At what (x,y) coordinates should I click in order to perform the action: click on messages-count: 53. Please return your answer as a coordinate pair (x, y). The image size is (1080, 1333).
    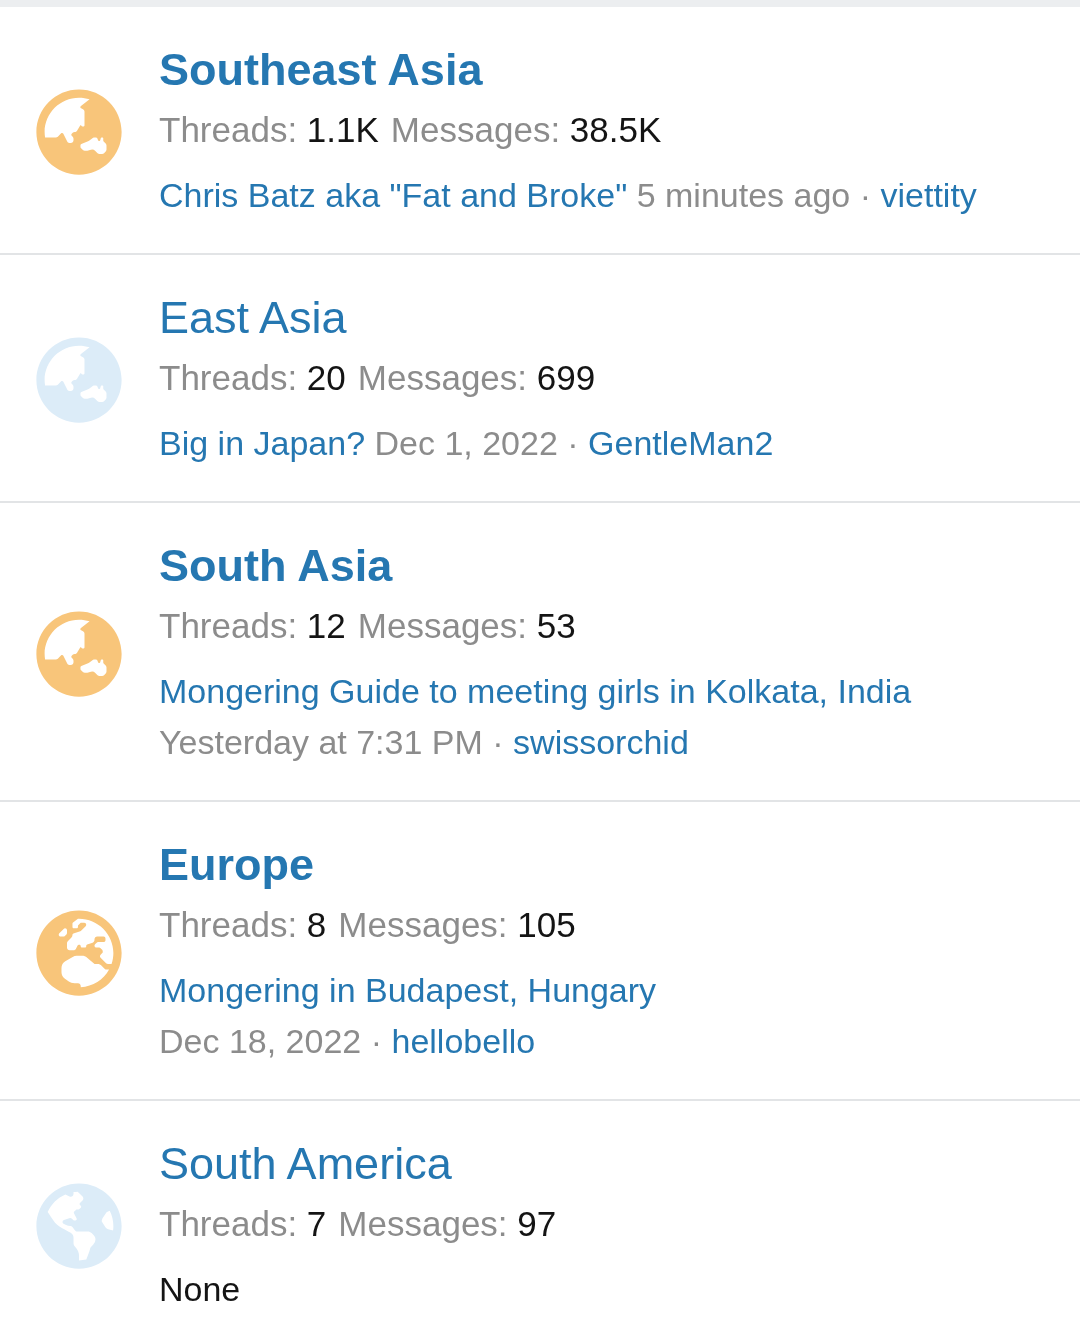
    Looking at the image, I should click on (556, 625).